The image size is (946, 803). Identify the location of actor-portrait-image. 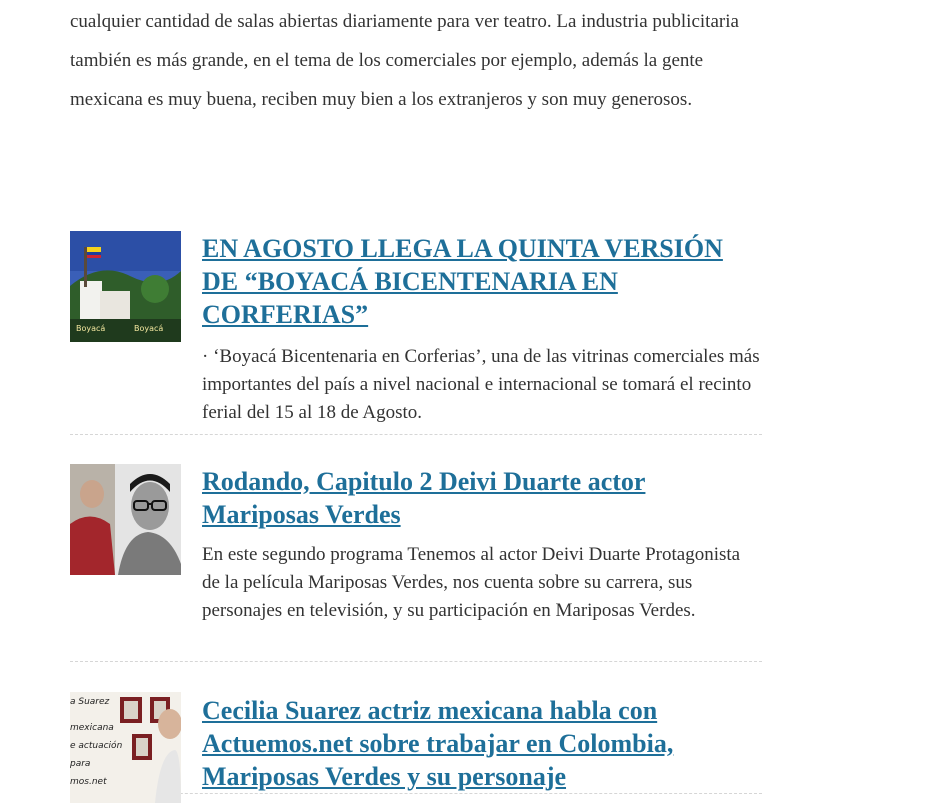
(125, 519).